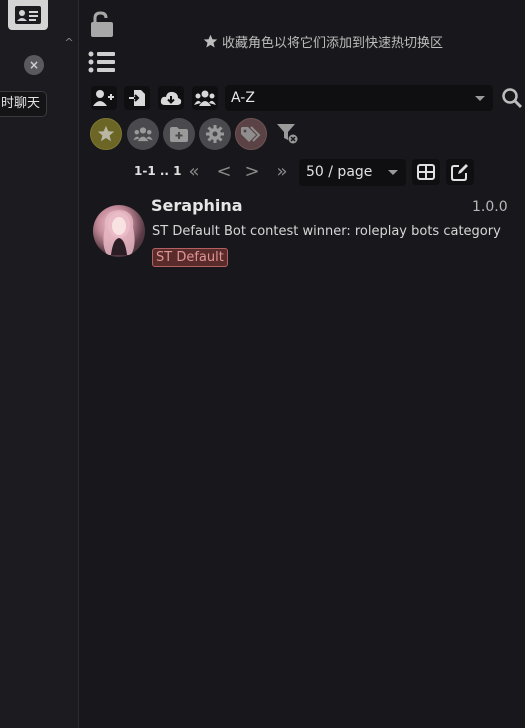  What do you see at coordinates (339, 172) in the screenshot?
I see `per-page-value: 50 / page` at bounding box center [339, 172].